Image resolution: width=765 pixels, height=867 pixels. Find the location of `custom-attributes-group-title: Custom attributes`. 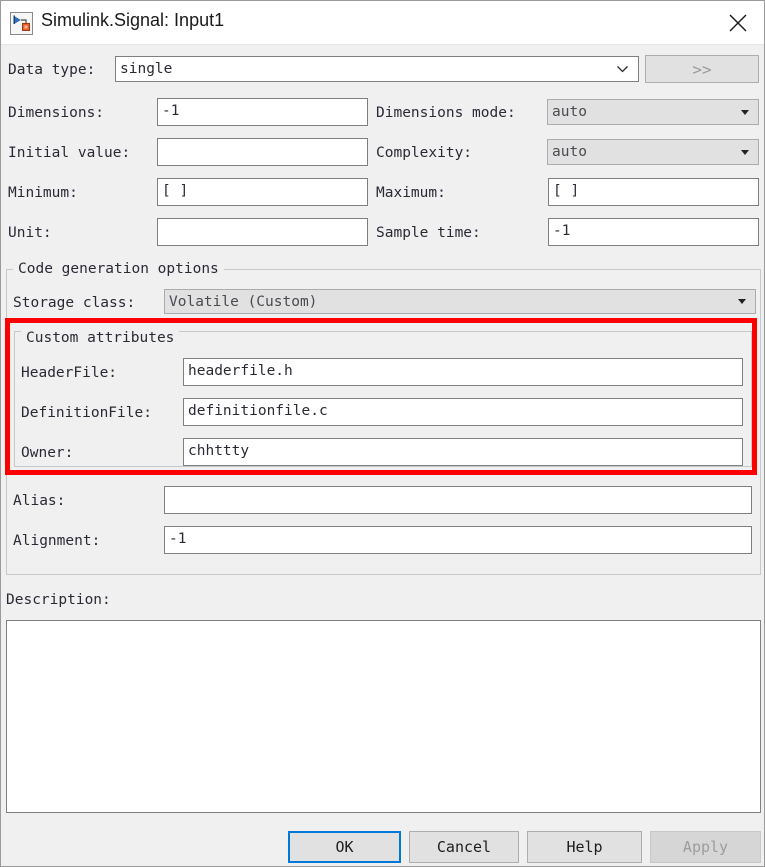

custom-attributes-group-title: Custom attributes is located at coordinates (100, 338).